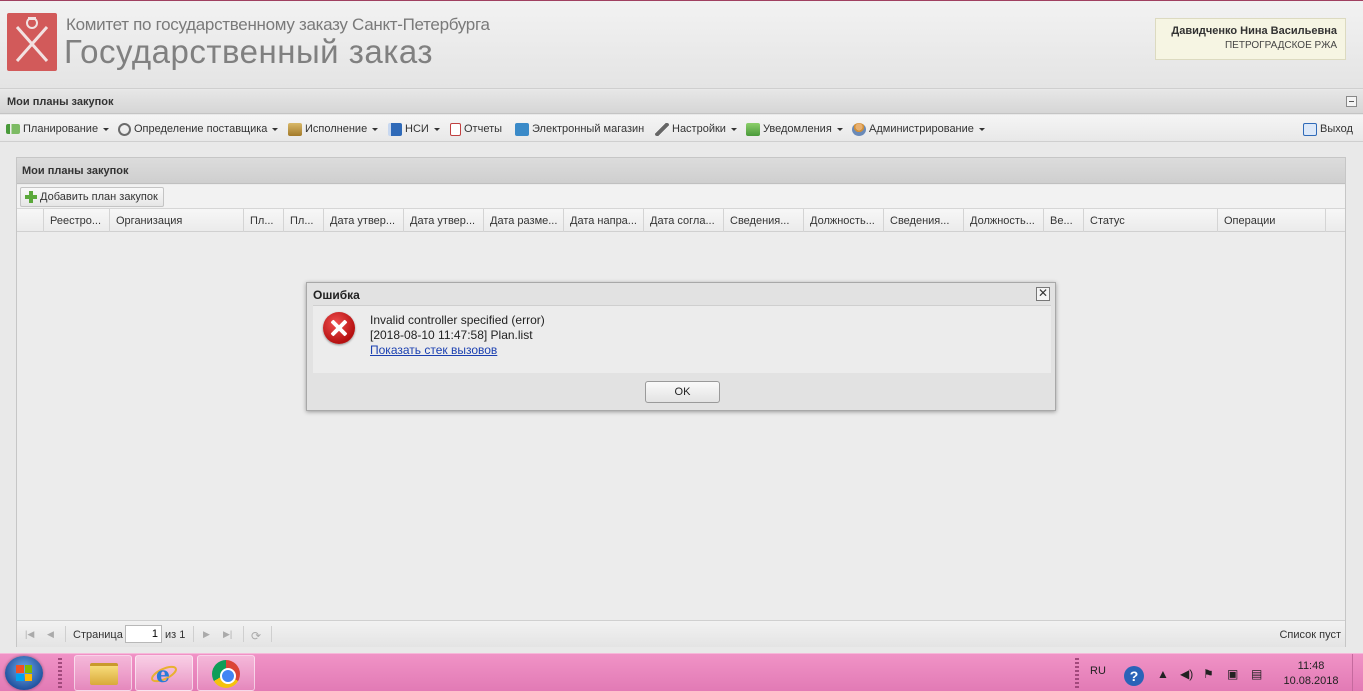 Image resolution: width=1363 pixels, height=691 pixels. I want to click on menu-execution: Исполнение, so click(333, 129).